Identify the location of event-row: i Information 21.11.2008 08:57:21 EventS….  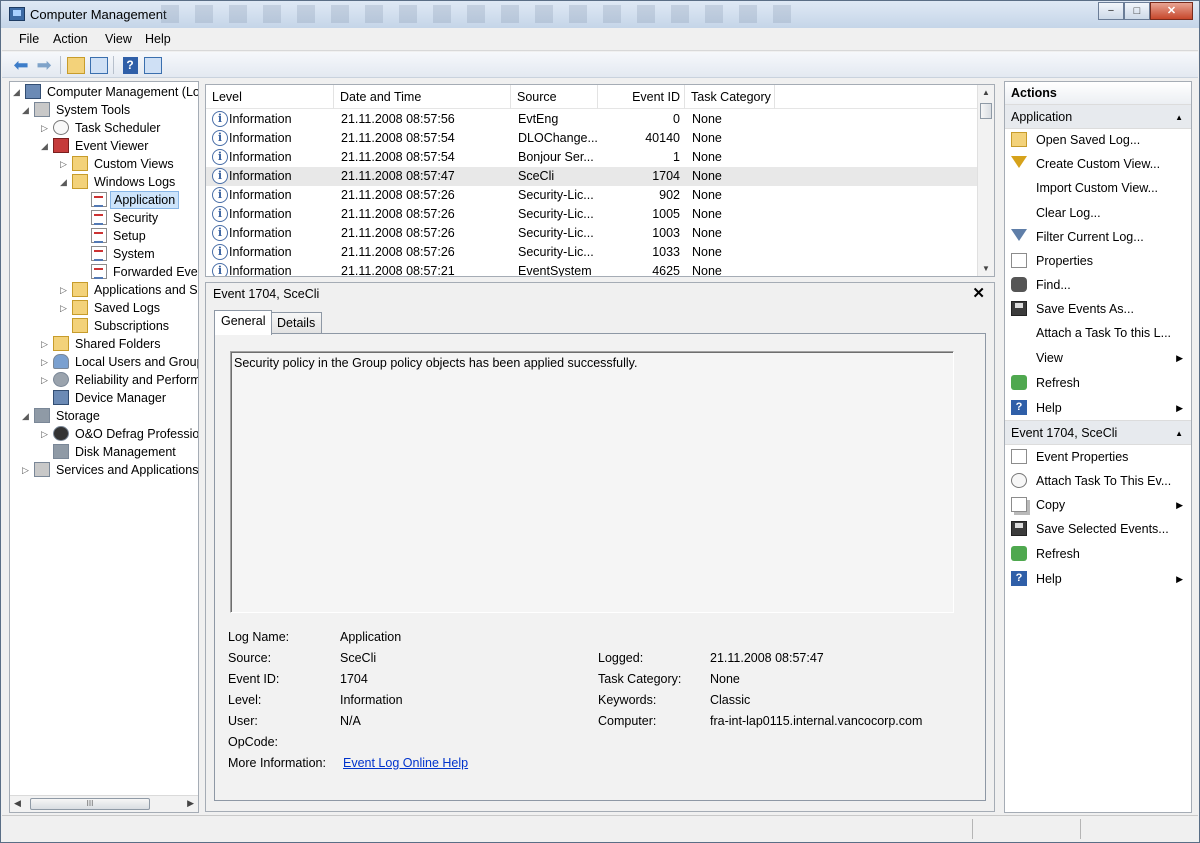
(592, 269).